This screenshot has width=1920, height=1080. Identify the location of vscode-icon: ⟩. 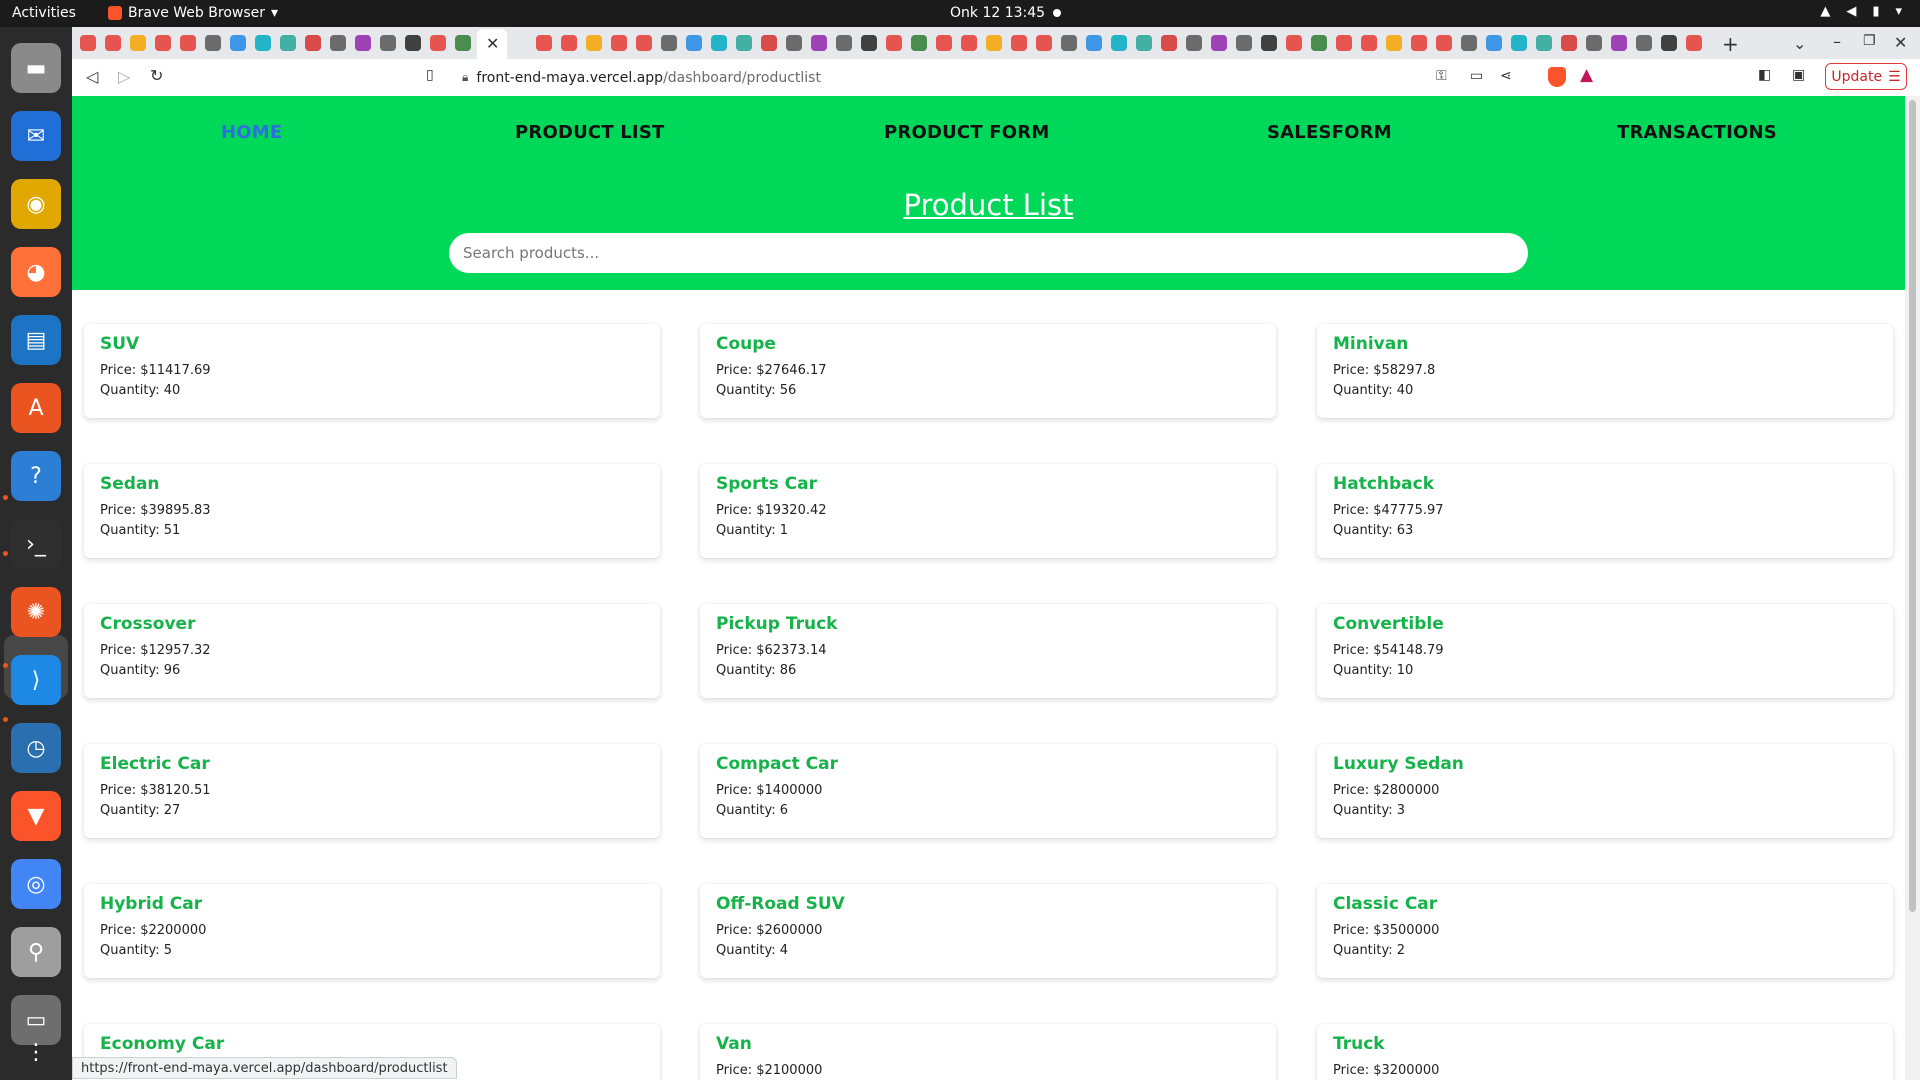
(36, 680).